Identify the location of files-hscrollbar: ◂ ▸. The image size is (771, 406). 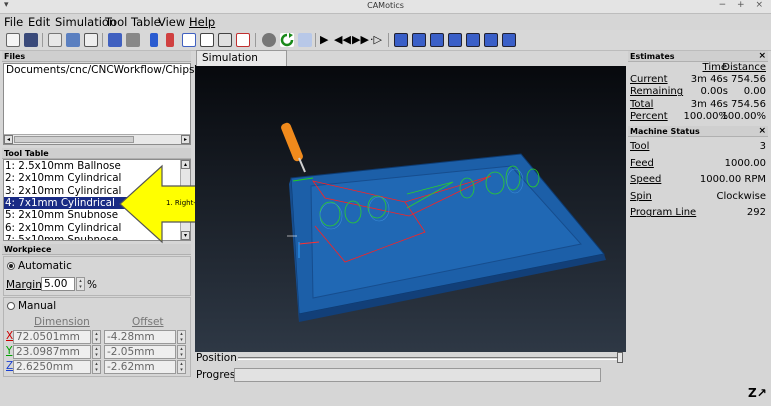
(97, 139).